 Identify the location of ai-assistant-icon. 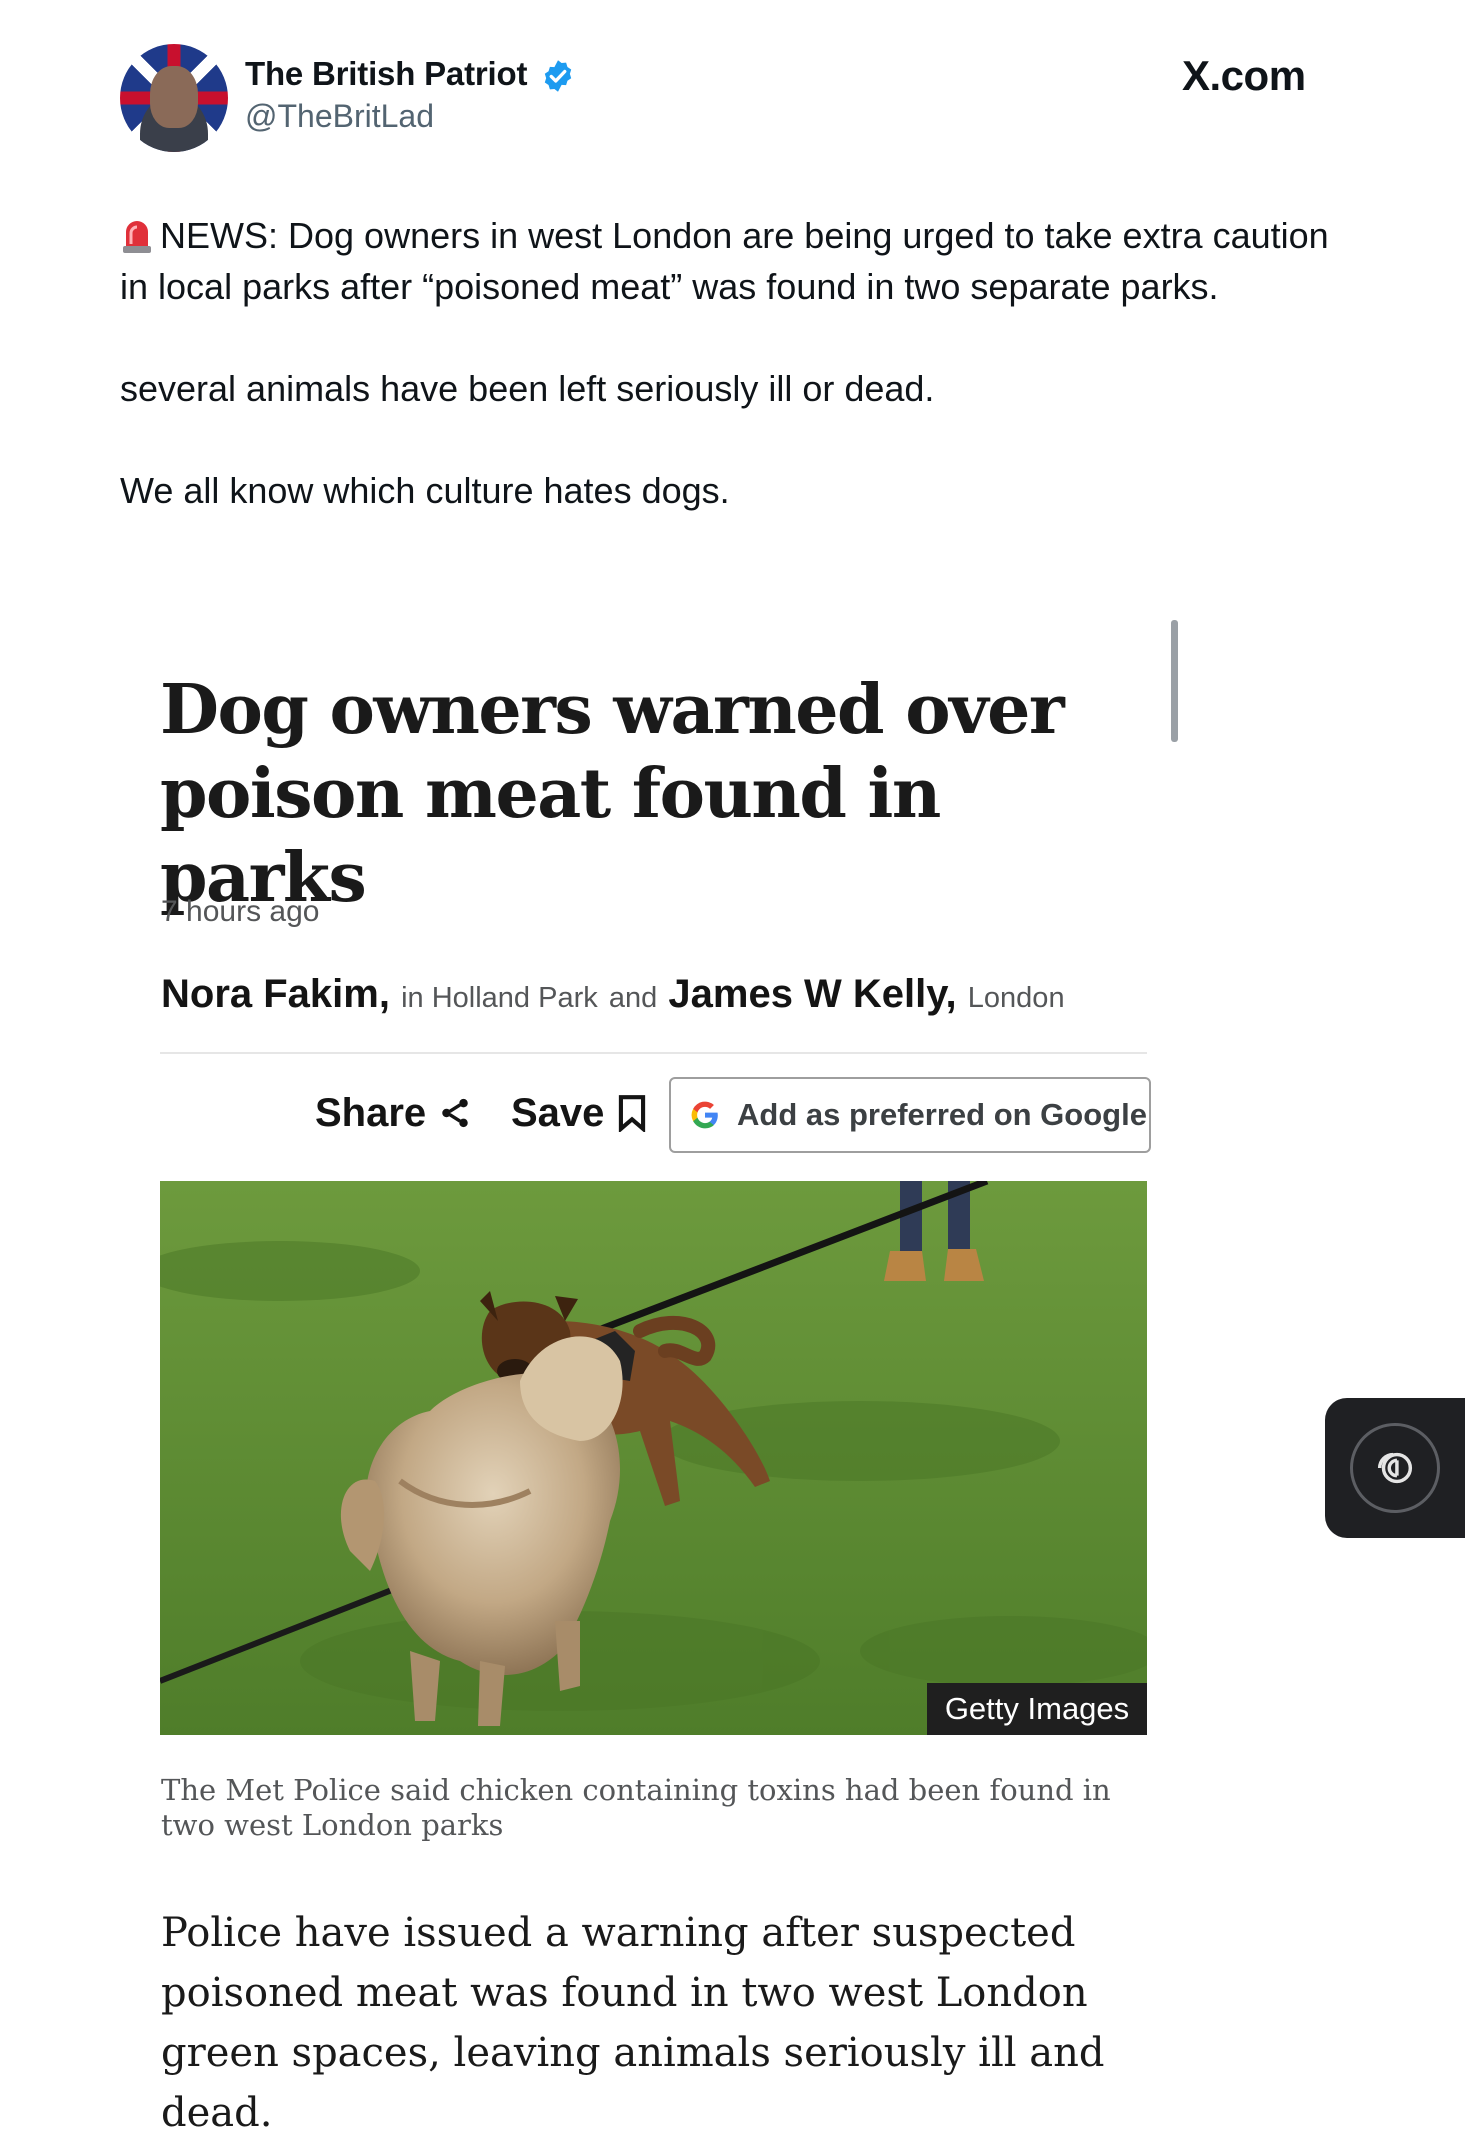
(1395, 1468).